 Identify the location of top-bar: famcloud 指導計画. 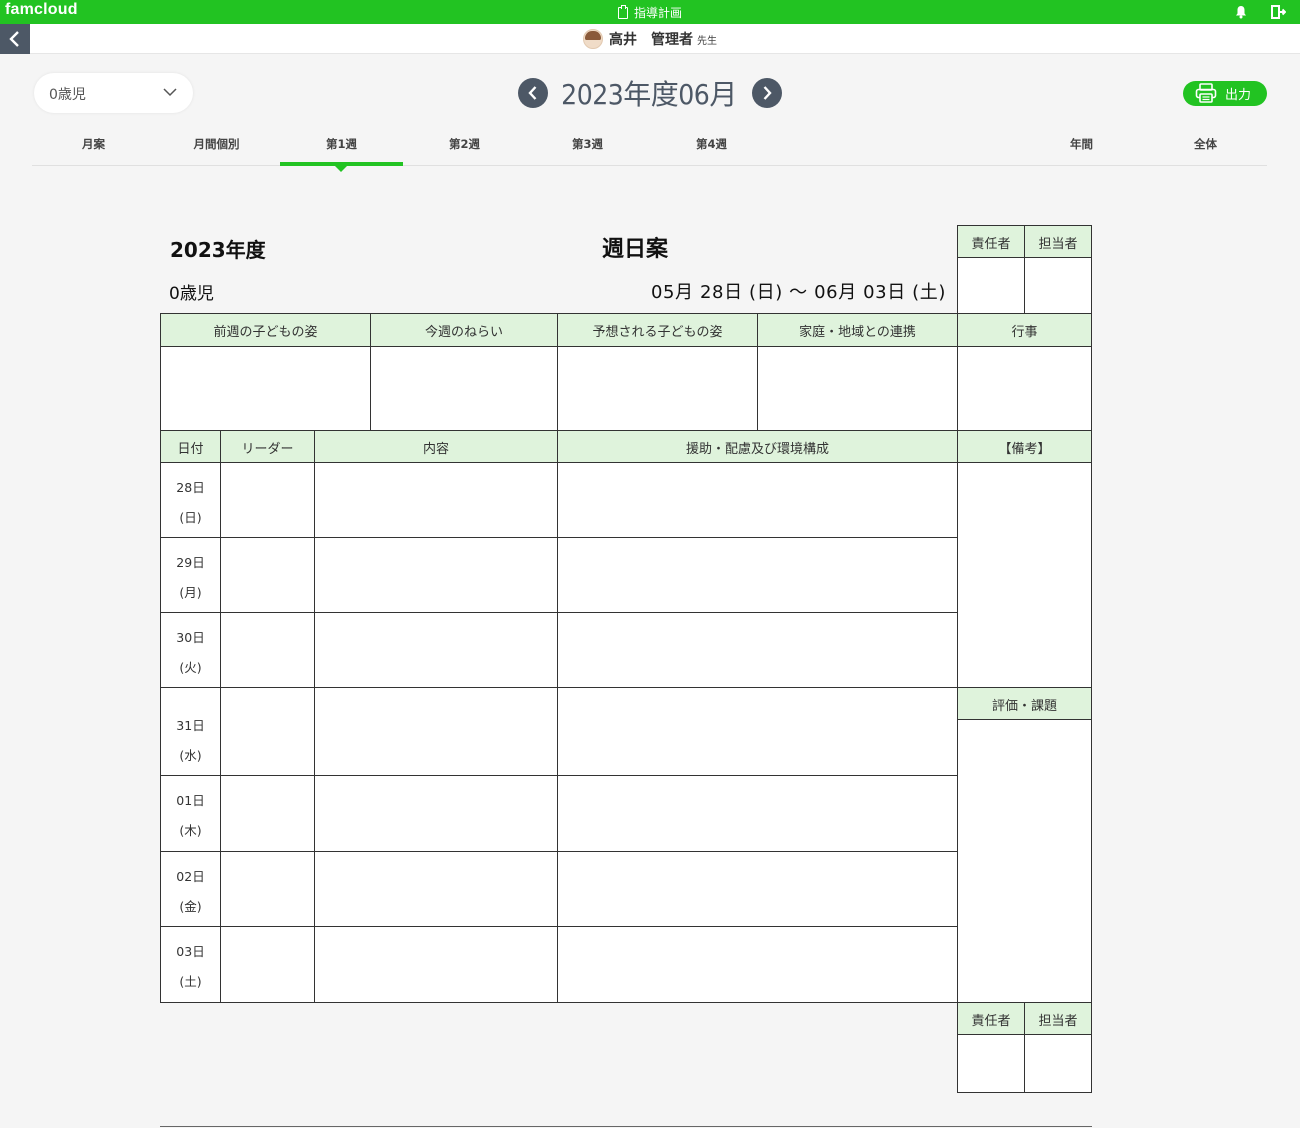
(650, 12).